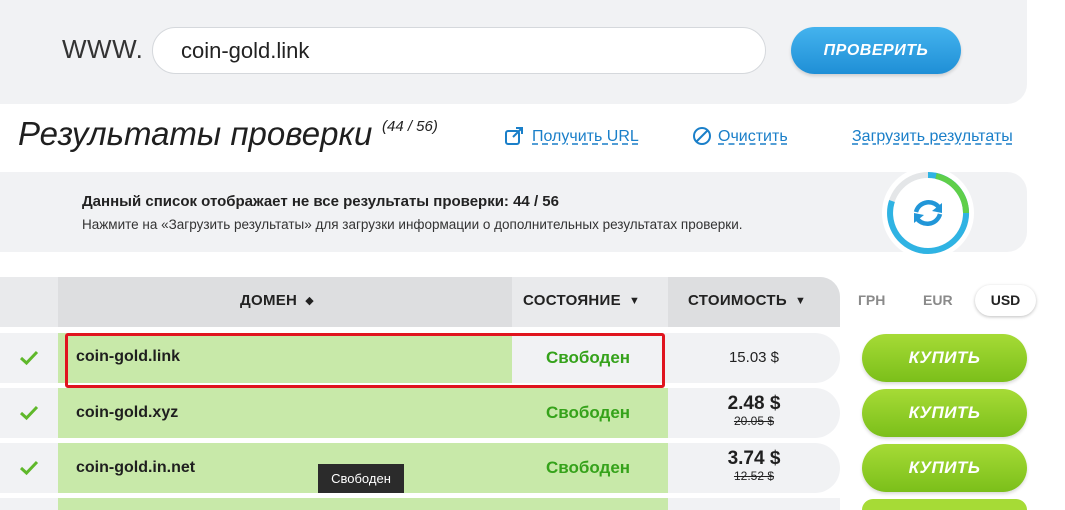 The image size is (1065, 510). Describe the element at coordinates (871, 300) in the screenshot. I see `currency-uah: ГРН` at that location.